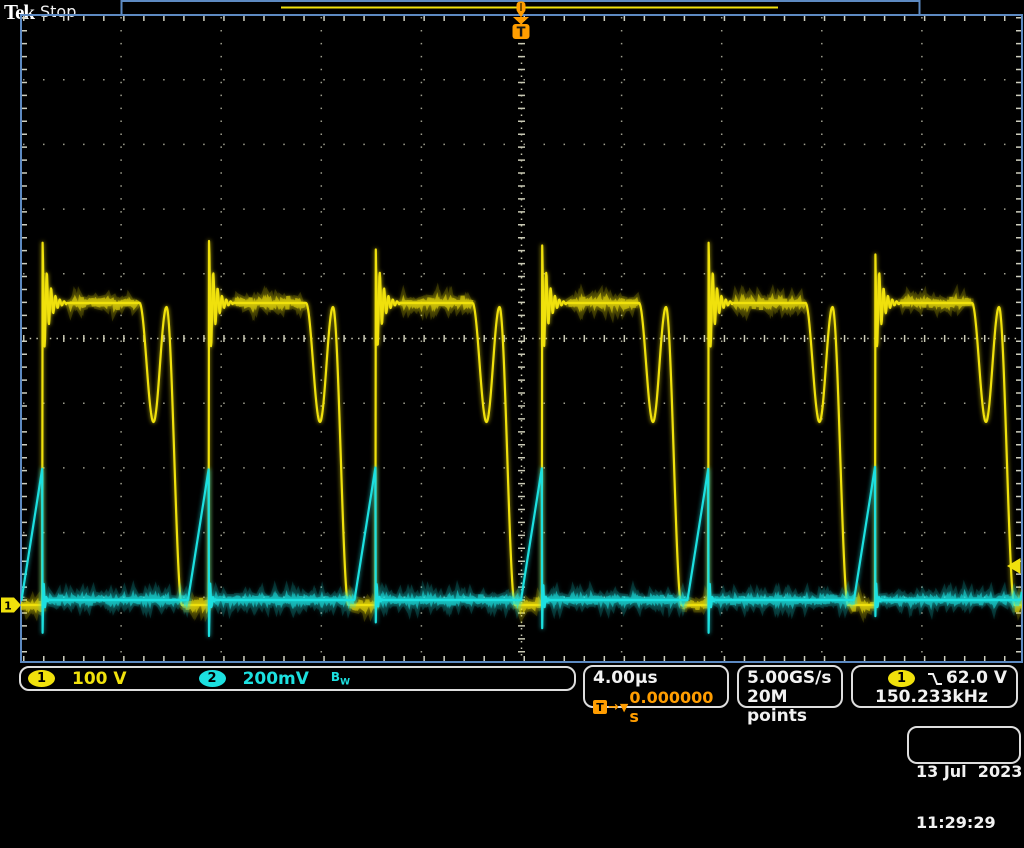 The image size is (1024, 848). Describe the element at coordinates (212, 678) in the screenshot. I see `ch2-badge: 2` at that location.